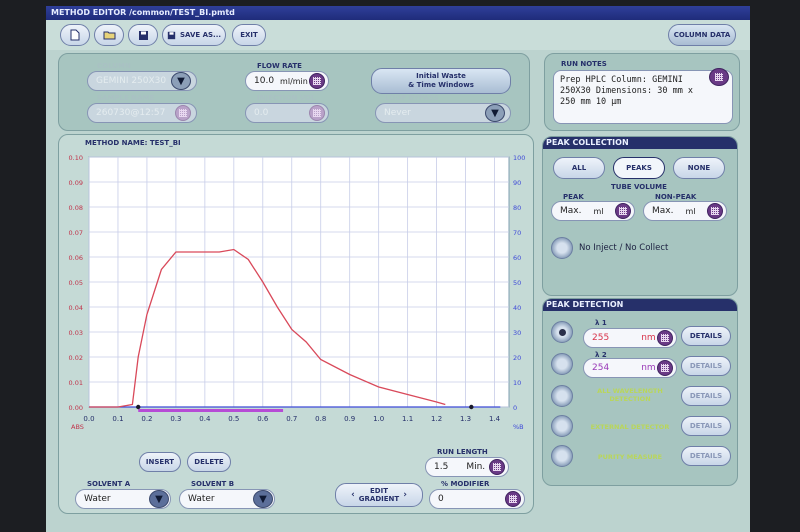 The image size is (800, 532). I want to click on delete-button: DELETE, so click(209, 462).